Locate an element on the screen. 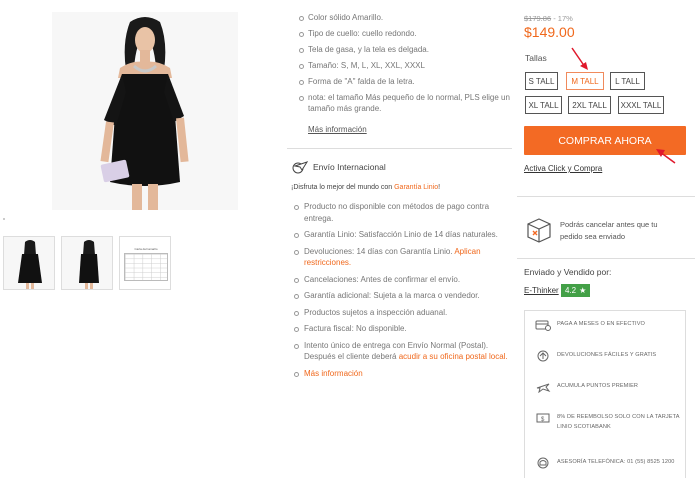 The image size is (700, 478). shipping-item-text: Factura fiscal: No disponible. is located at coordinates (355, 328).